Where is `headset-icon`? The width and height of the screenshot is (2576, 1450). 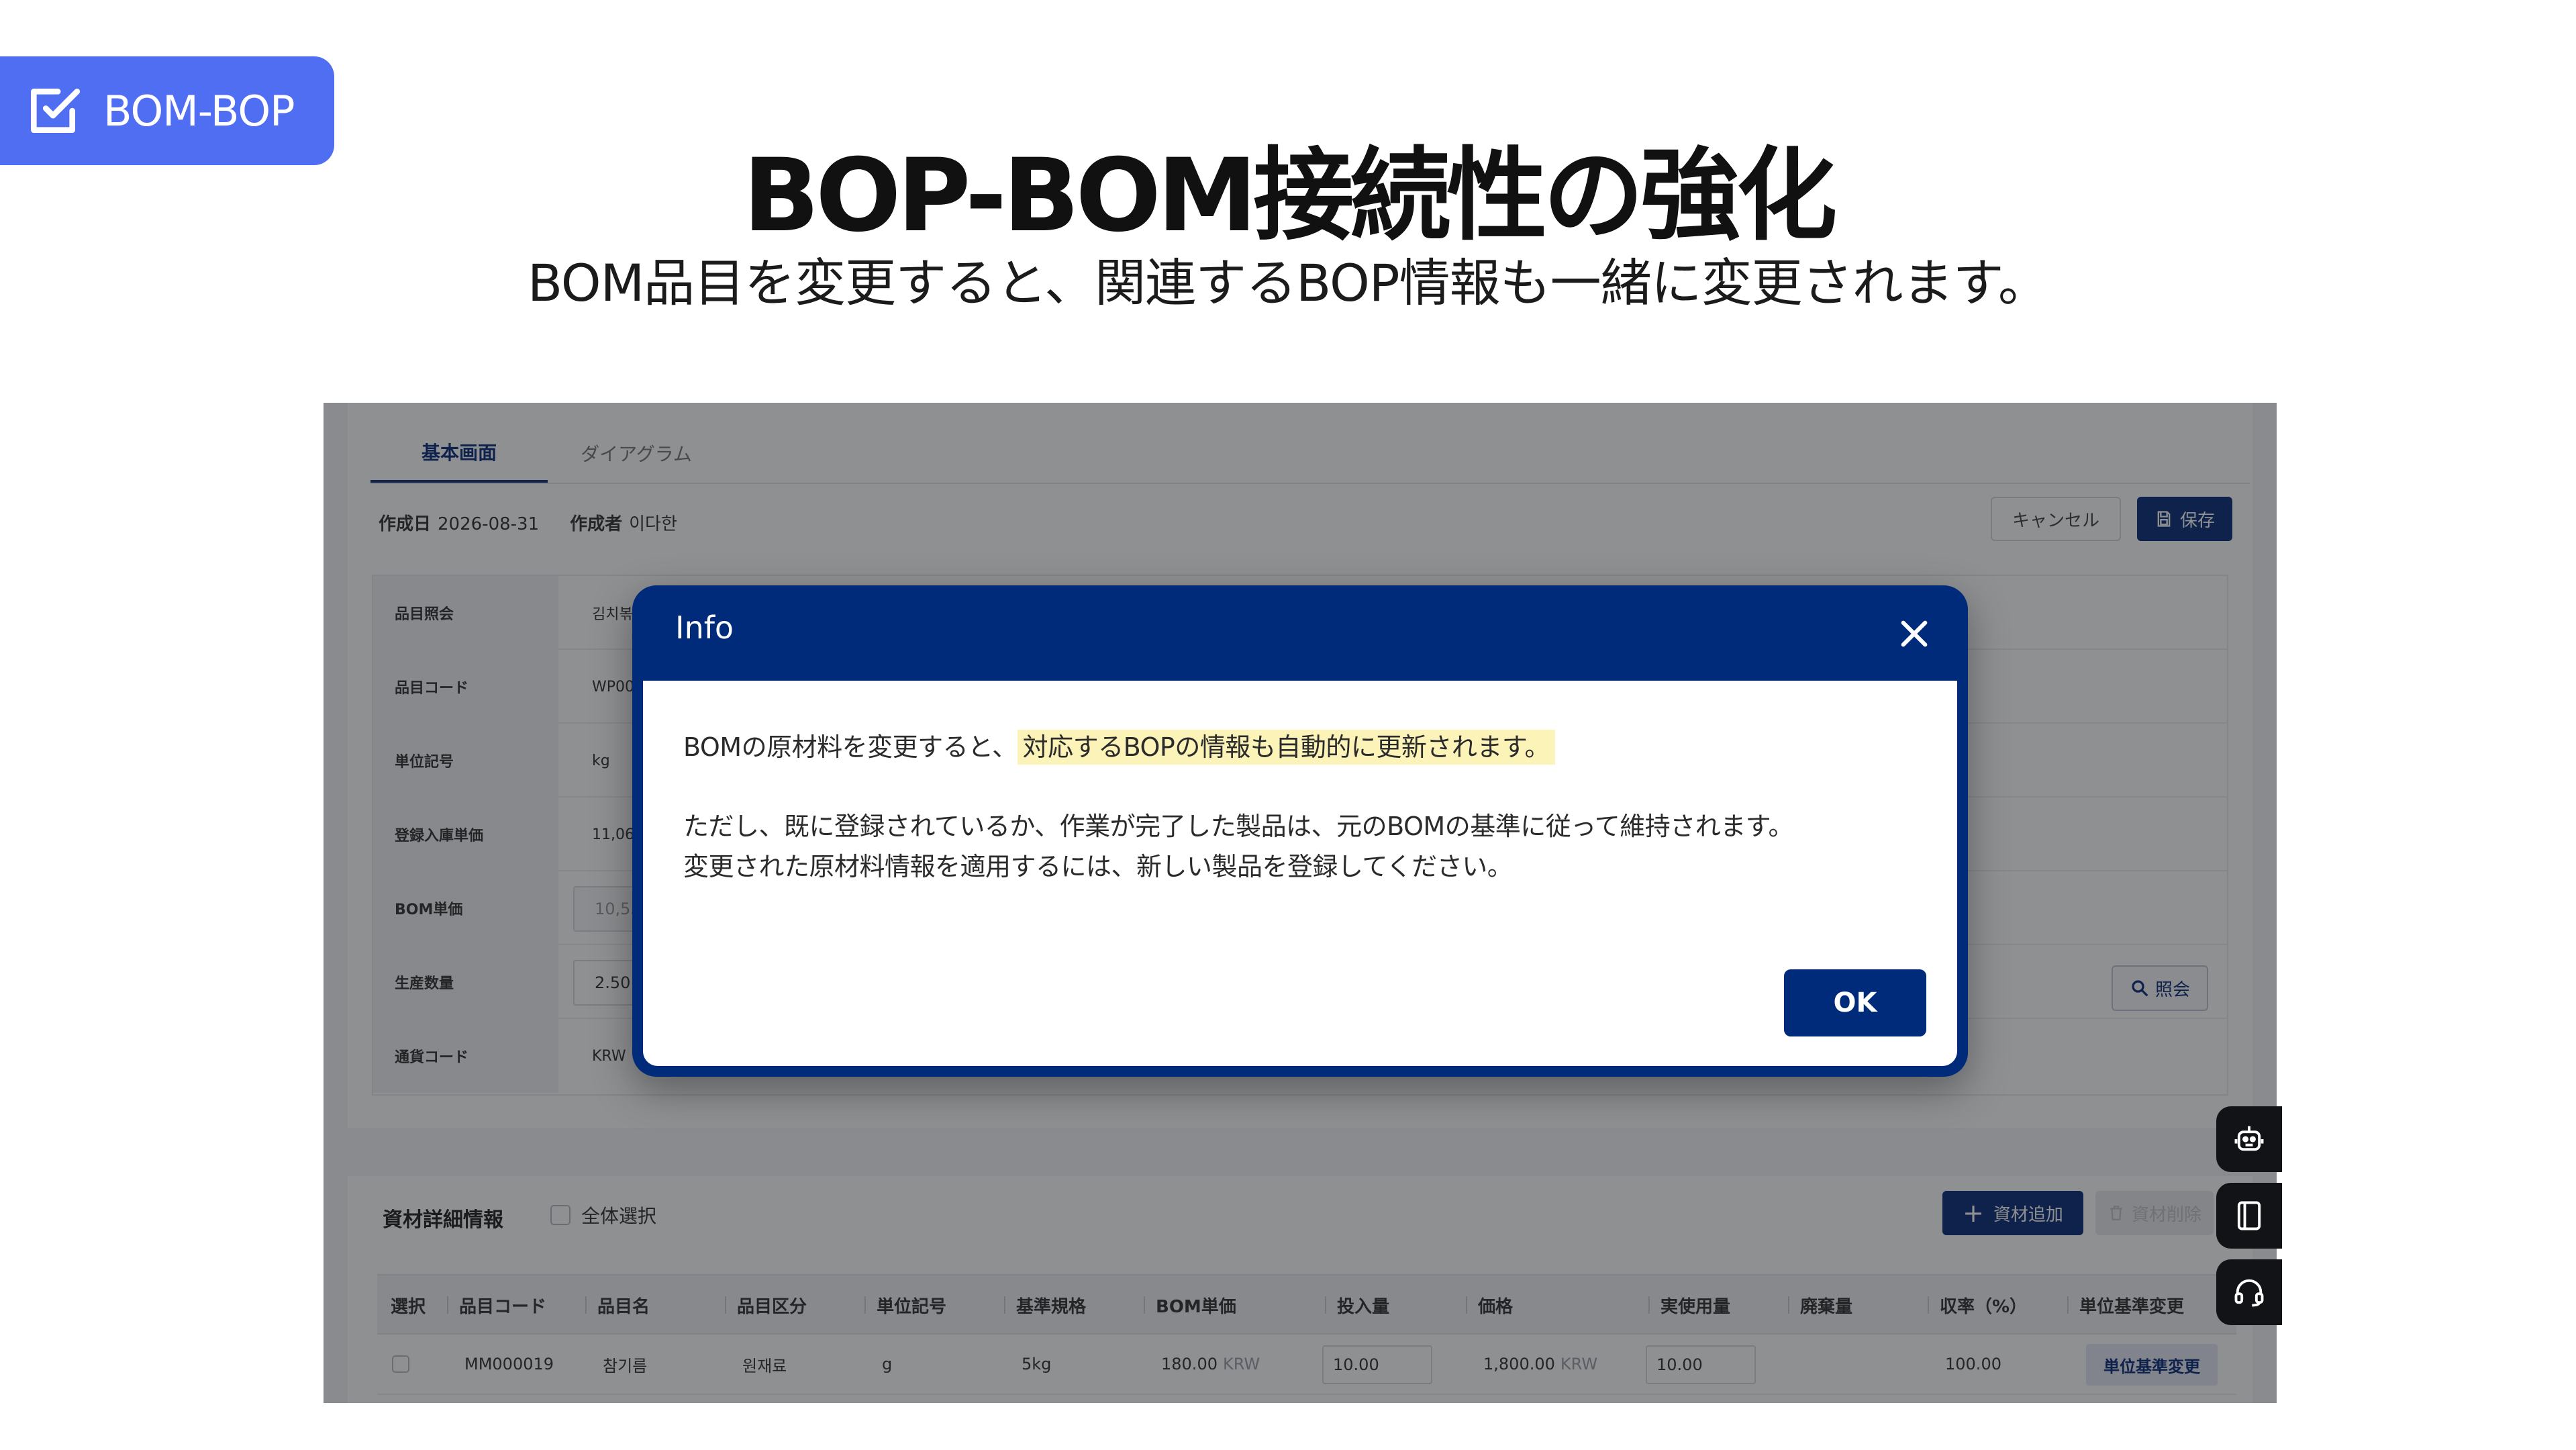 headset-icon is located at coordinates (2249, 1293).